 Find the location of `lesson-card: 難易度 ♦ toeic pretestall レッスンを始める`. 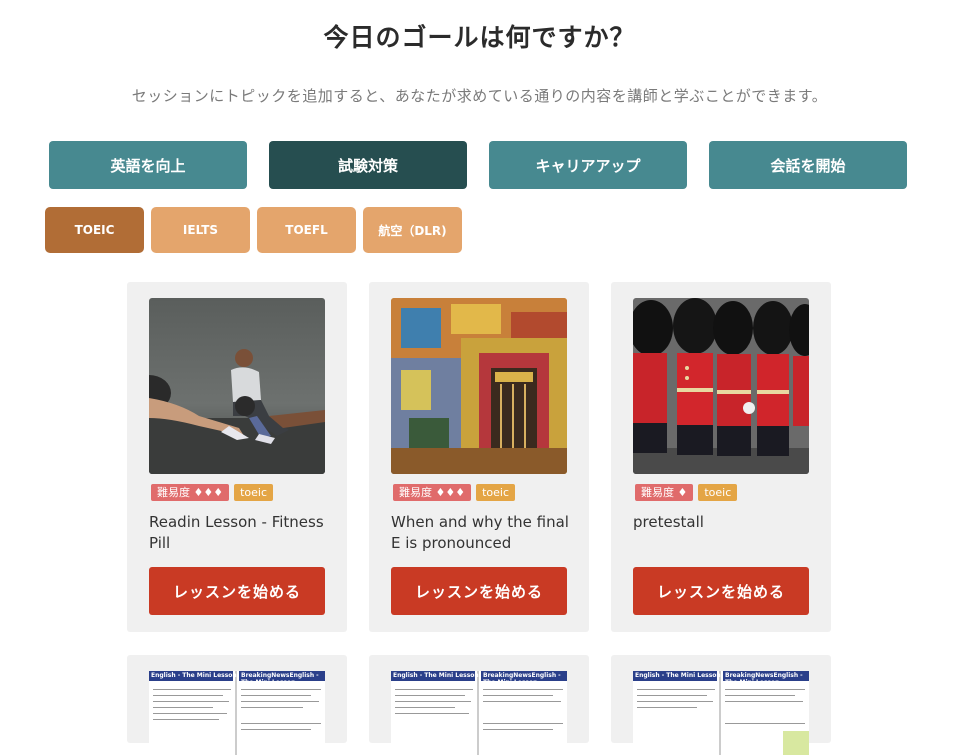

lesson-card: 難易度 ♦ toeic pretestall レッスンを始める is located at coordinates (721, 457).